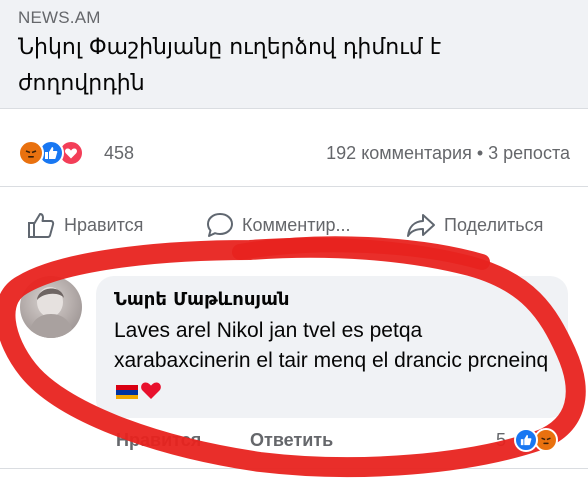 This screenshot has height=491, width=588. I want to click on share-button: Поделиться, so click(474, 225).